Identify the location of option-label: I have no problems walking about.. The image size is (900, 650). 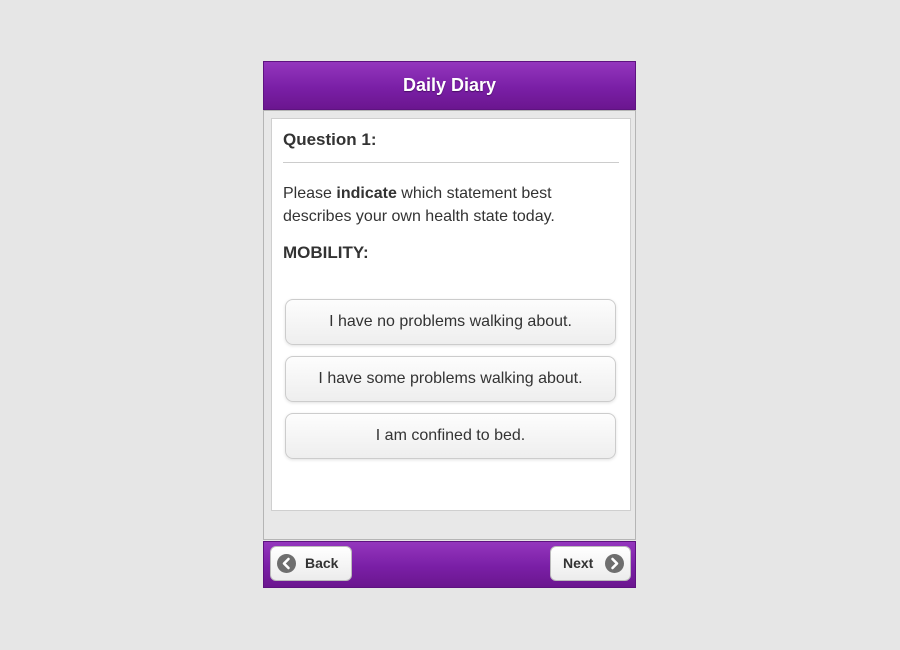
(450, 321).